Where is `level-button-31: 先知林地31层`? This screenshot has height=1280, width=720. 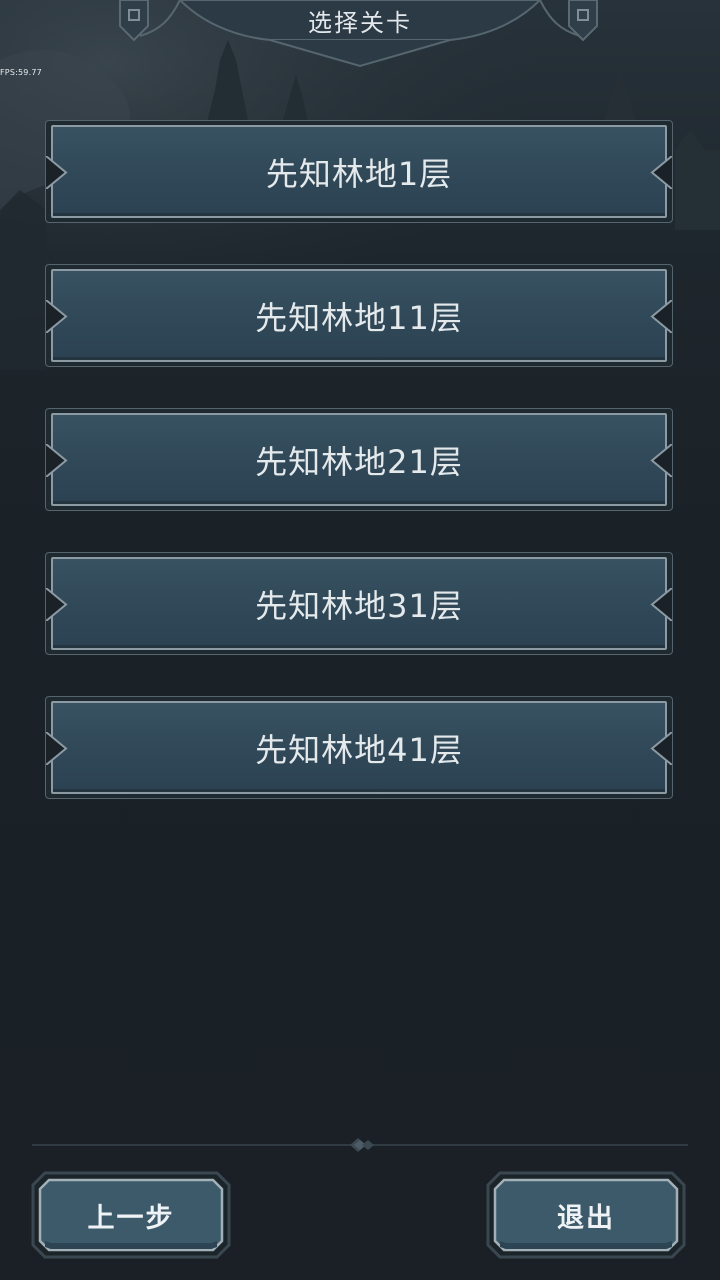 level-button-31: 先知林地31层 is located at coordinates (359, 603).